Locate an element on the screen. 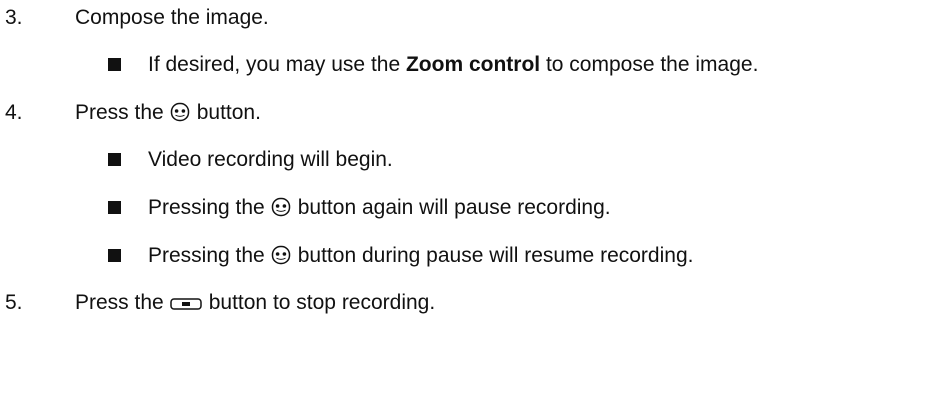 The width and height of the screenshot is (943, 407). step-number: 3. is located at coordinates (14, 17).